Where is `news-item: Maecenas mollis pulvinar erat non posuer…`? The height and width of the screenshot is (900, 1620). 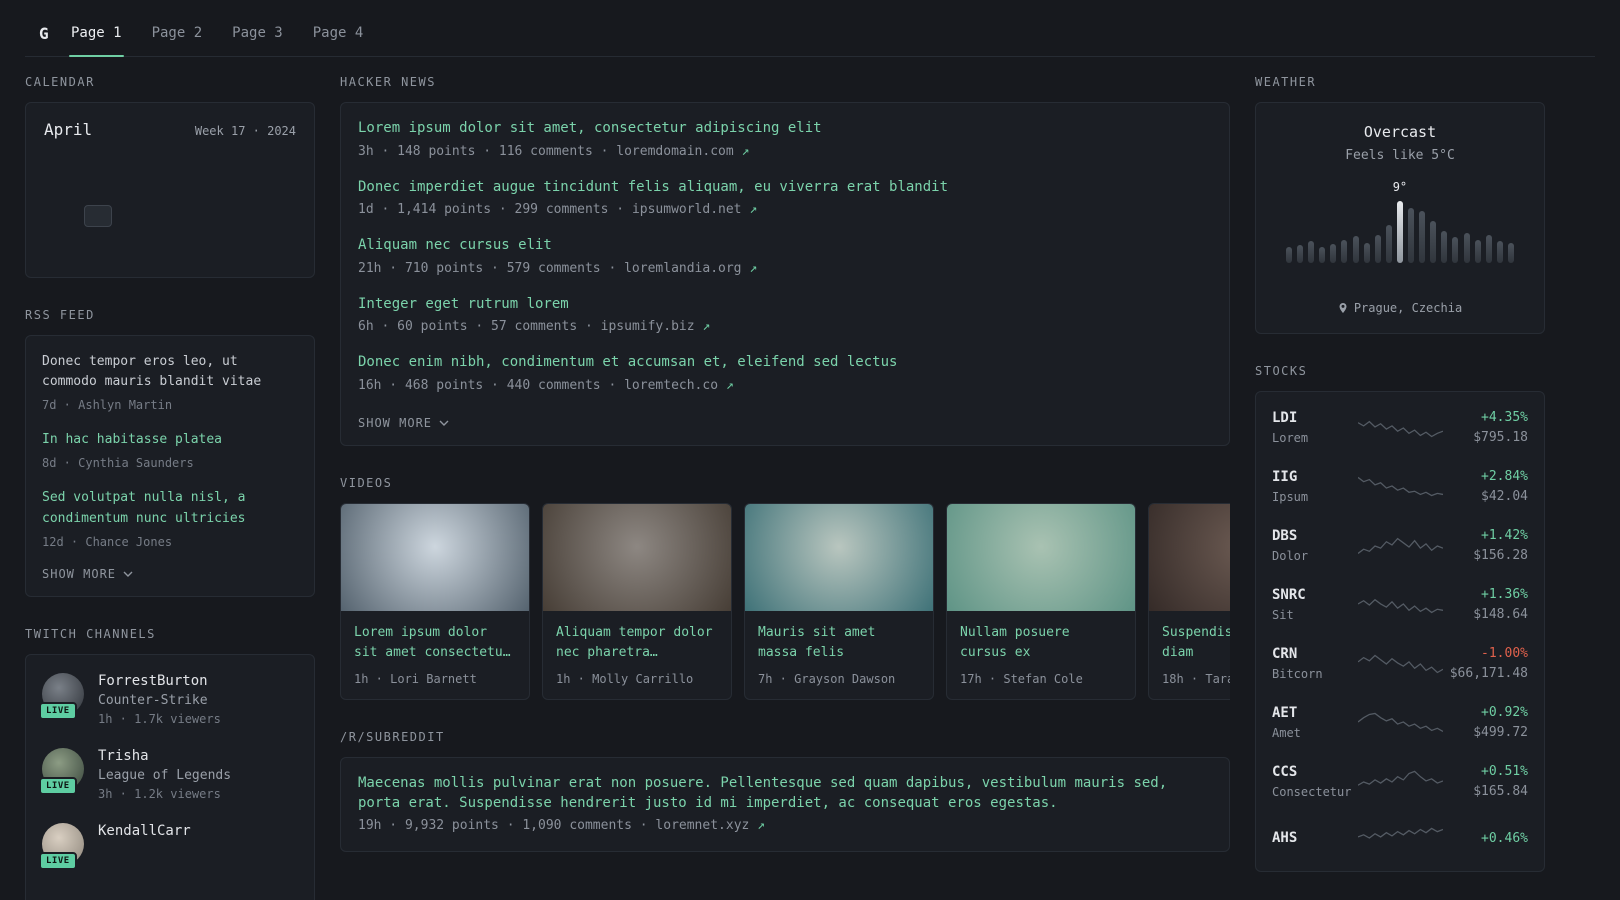 news-item: Maecenas mollis pulvinar erat non posuer… is located at coordinates (785, 803).